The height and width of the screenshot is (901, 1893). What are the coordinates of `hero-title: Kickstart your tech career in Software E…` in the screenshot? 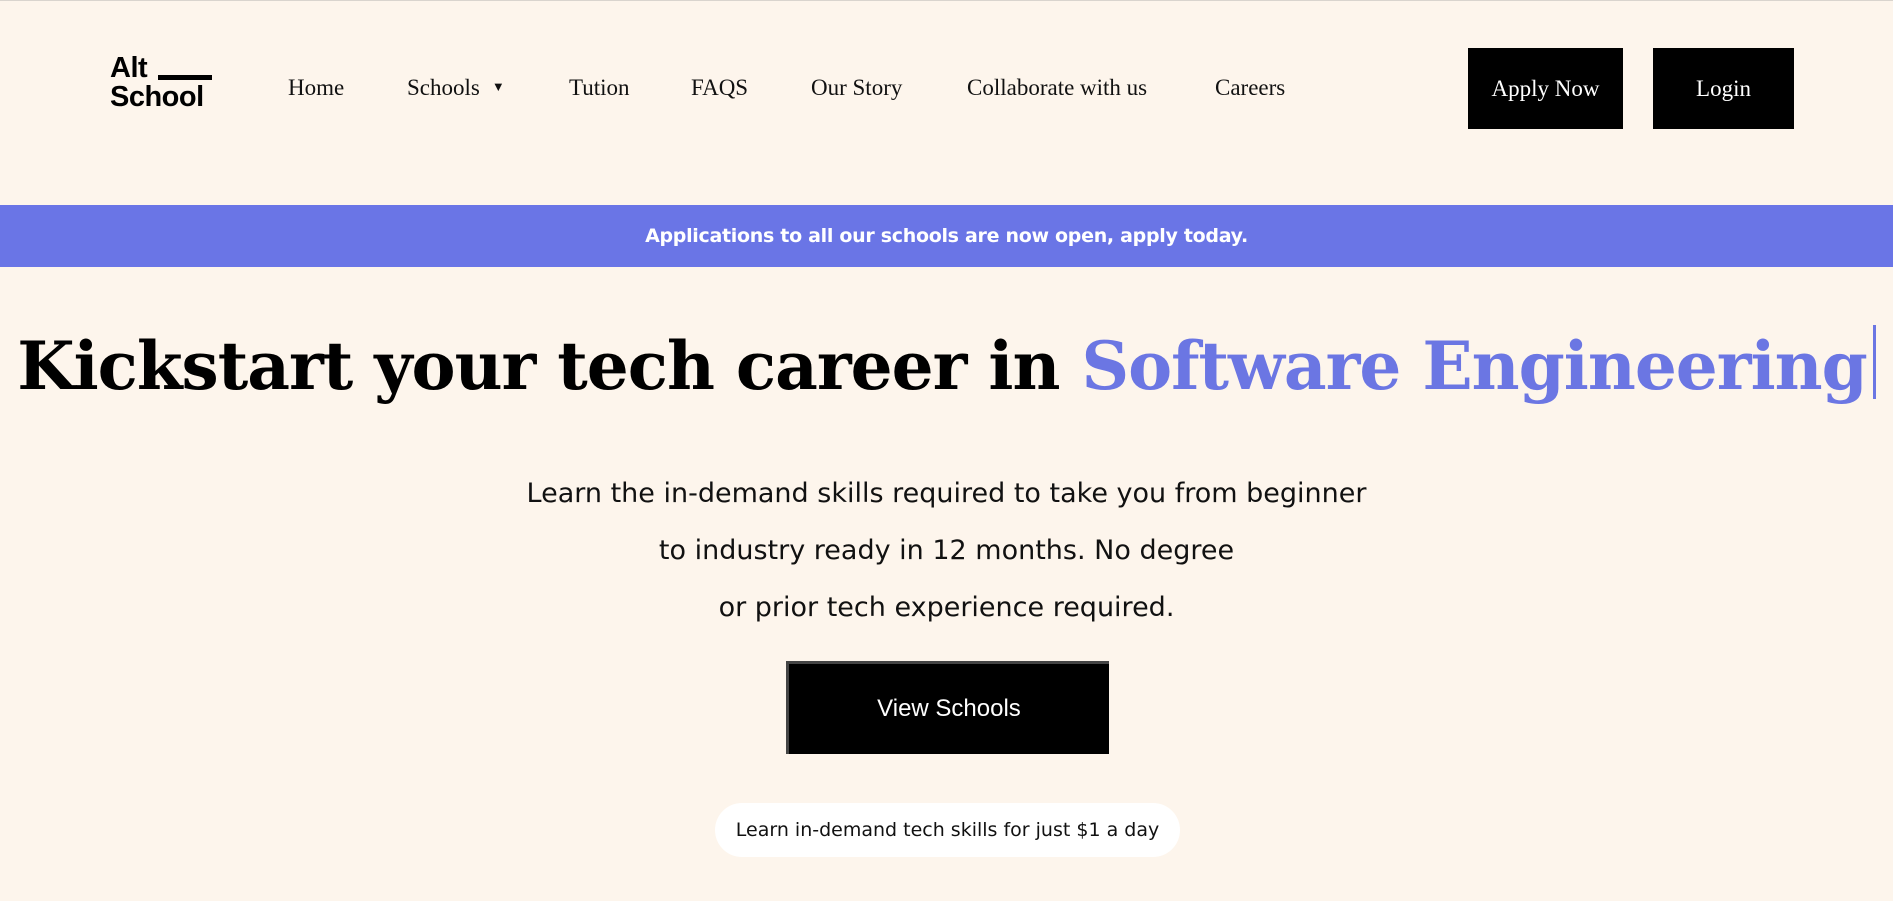 It's located at (946, 366).